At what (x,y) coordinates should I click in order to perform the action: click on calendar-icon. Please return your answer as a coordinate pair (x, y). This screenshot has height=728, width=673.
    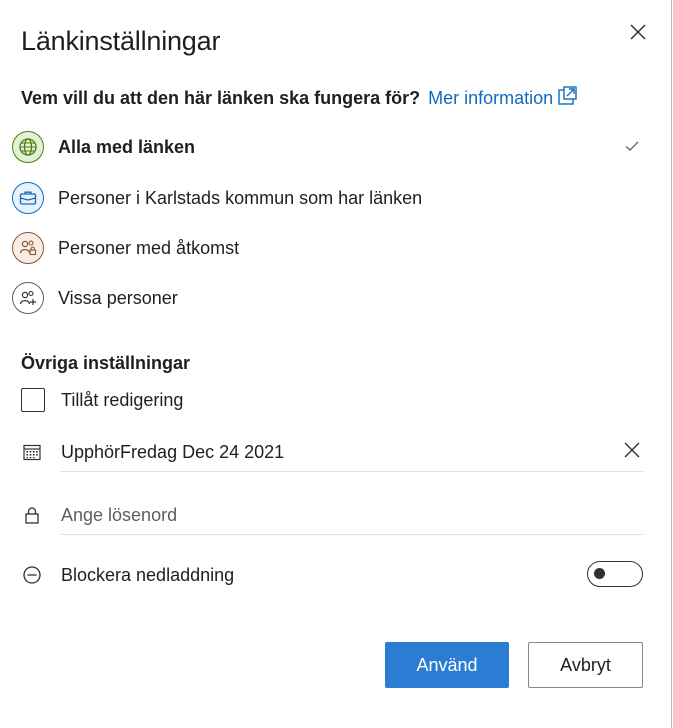
    Looking at the image, I should click on (32, 452).